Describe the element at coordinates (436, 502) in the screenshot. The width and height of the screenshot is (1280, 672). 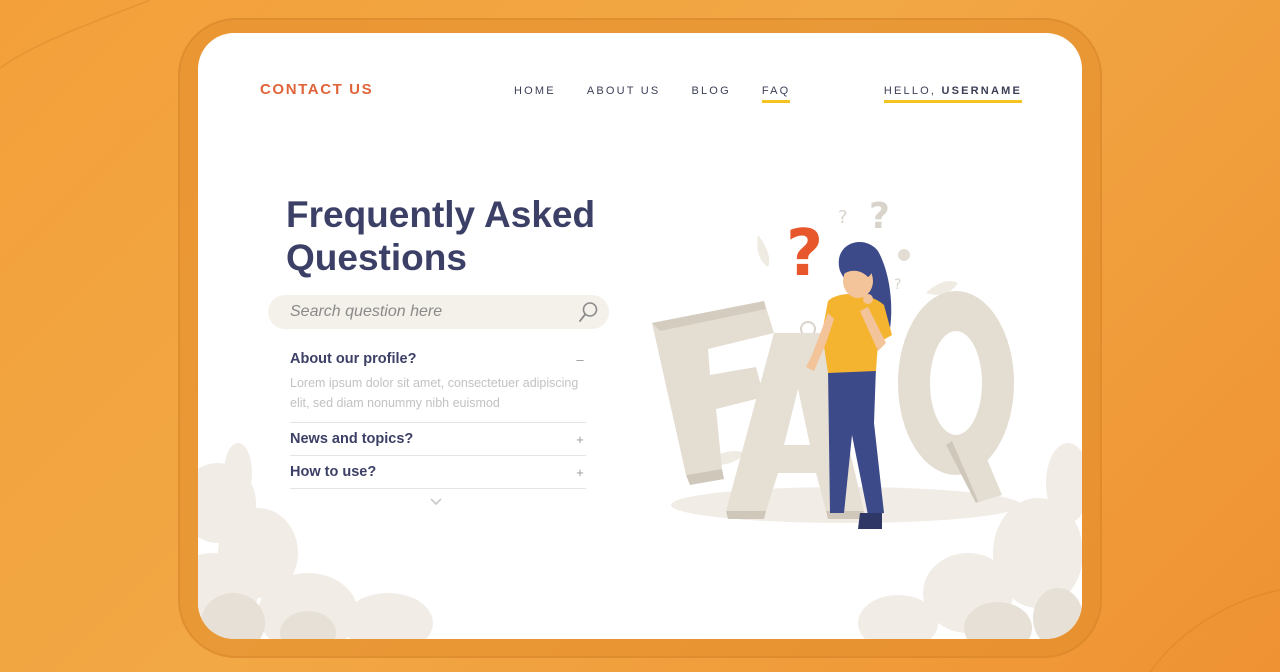
I see `chevron-down-icon` at that location.